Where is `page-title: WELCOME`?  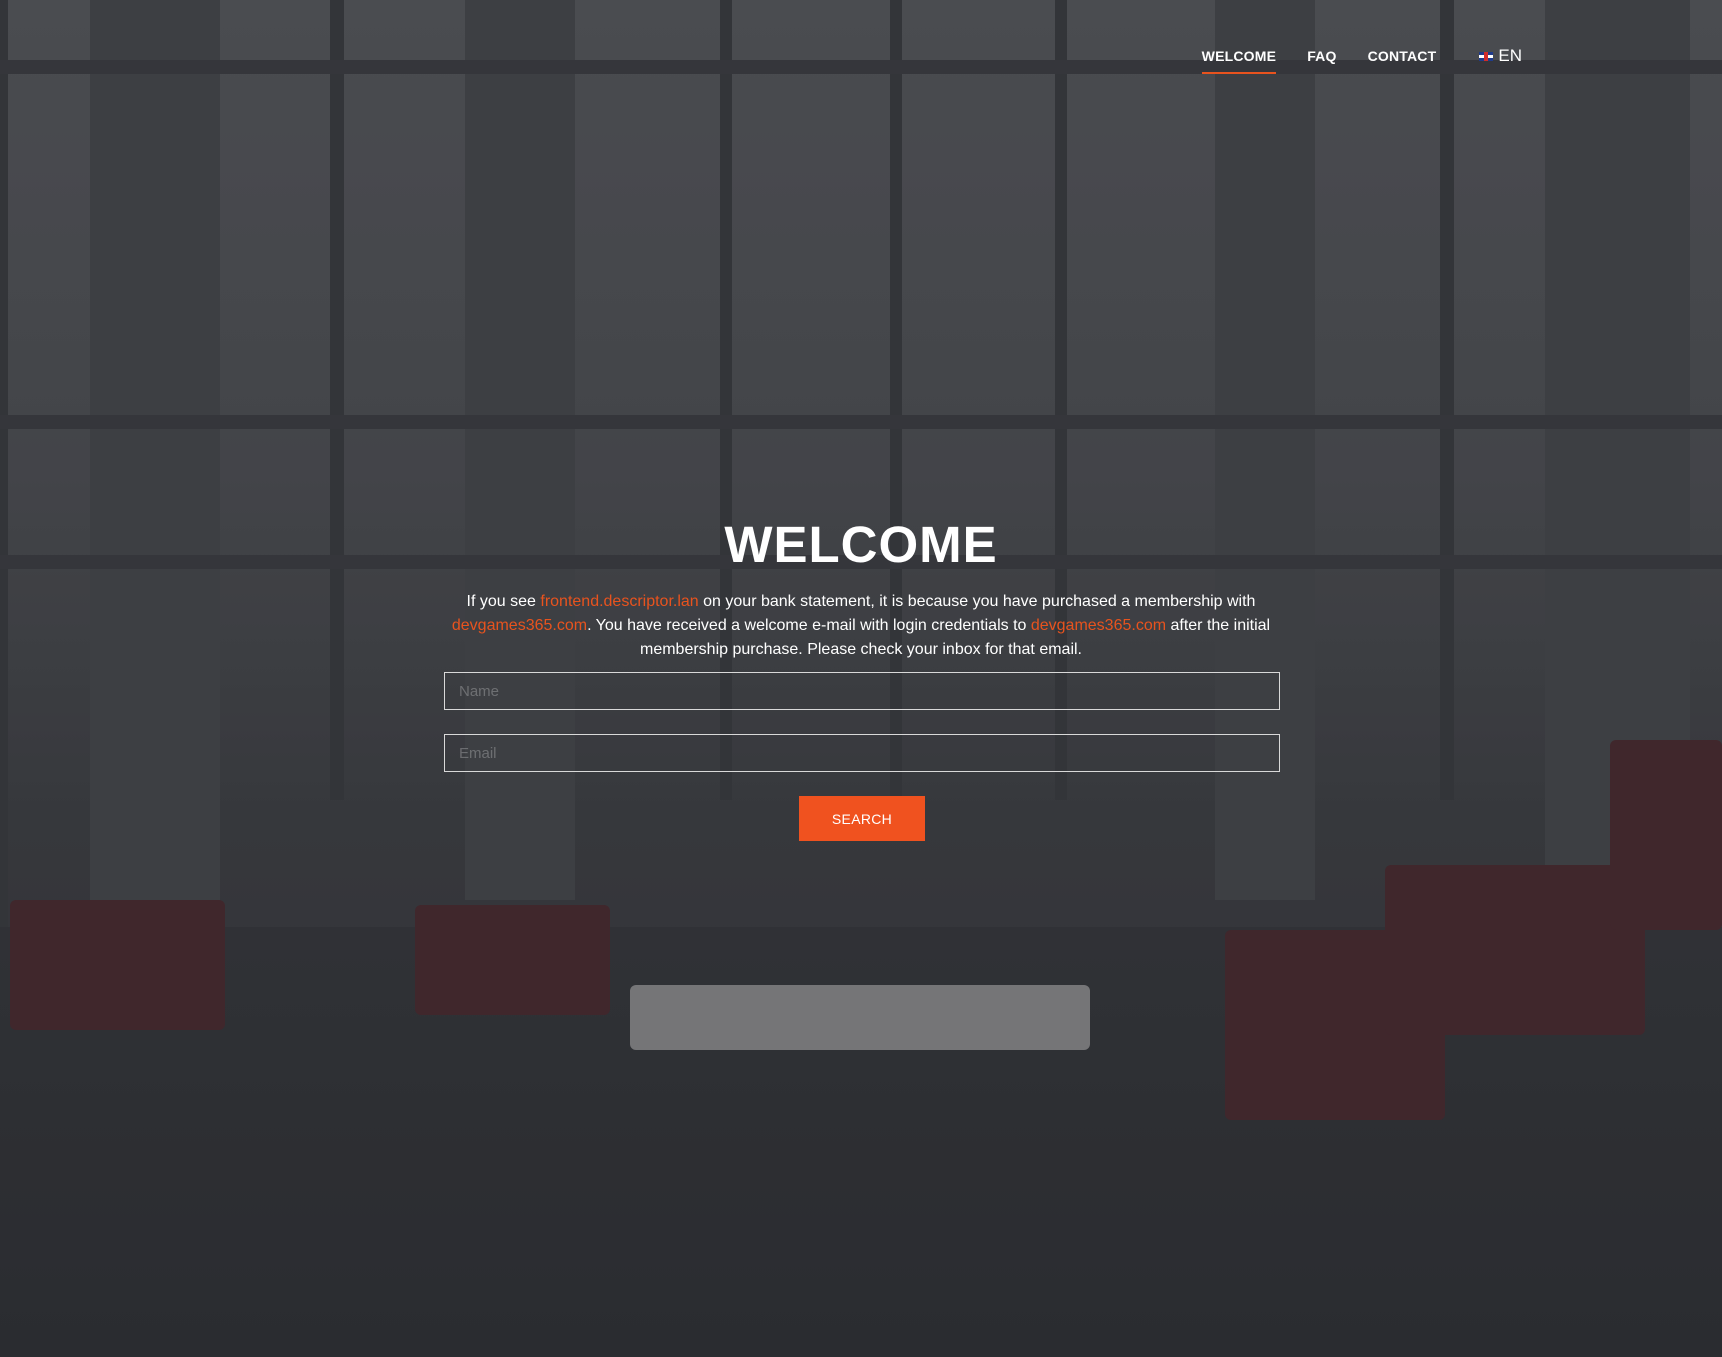 page-title: WELCOME is located at coordinates (861, 544).